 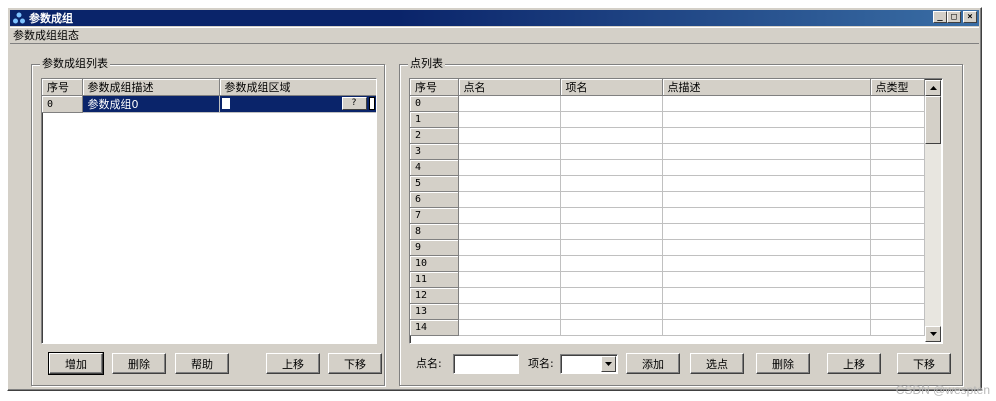 What do you see at coordinates (151, 87) in the screenshot?
I see `col-header-desc: 参数成组描述` at bounding box center [151, 87].